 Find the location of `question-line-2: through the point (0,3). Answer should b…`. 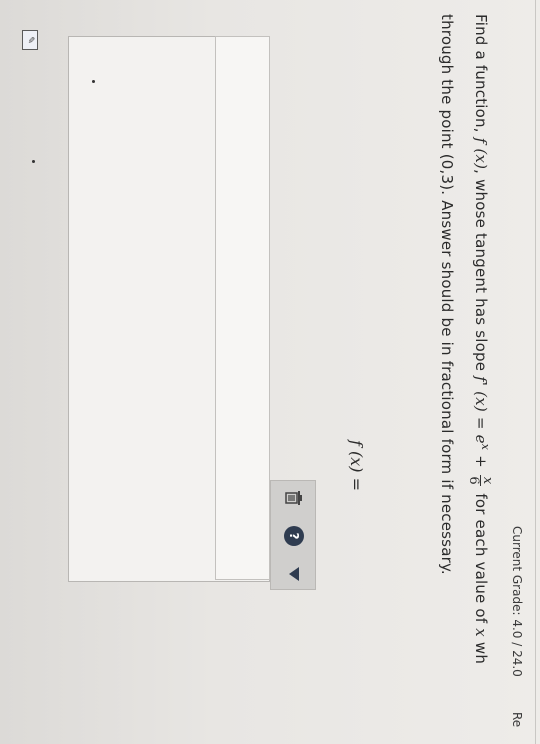

question-line-2: through the point (0,3). Answer should b… is located at coordinates (447, 294).